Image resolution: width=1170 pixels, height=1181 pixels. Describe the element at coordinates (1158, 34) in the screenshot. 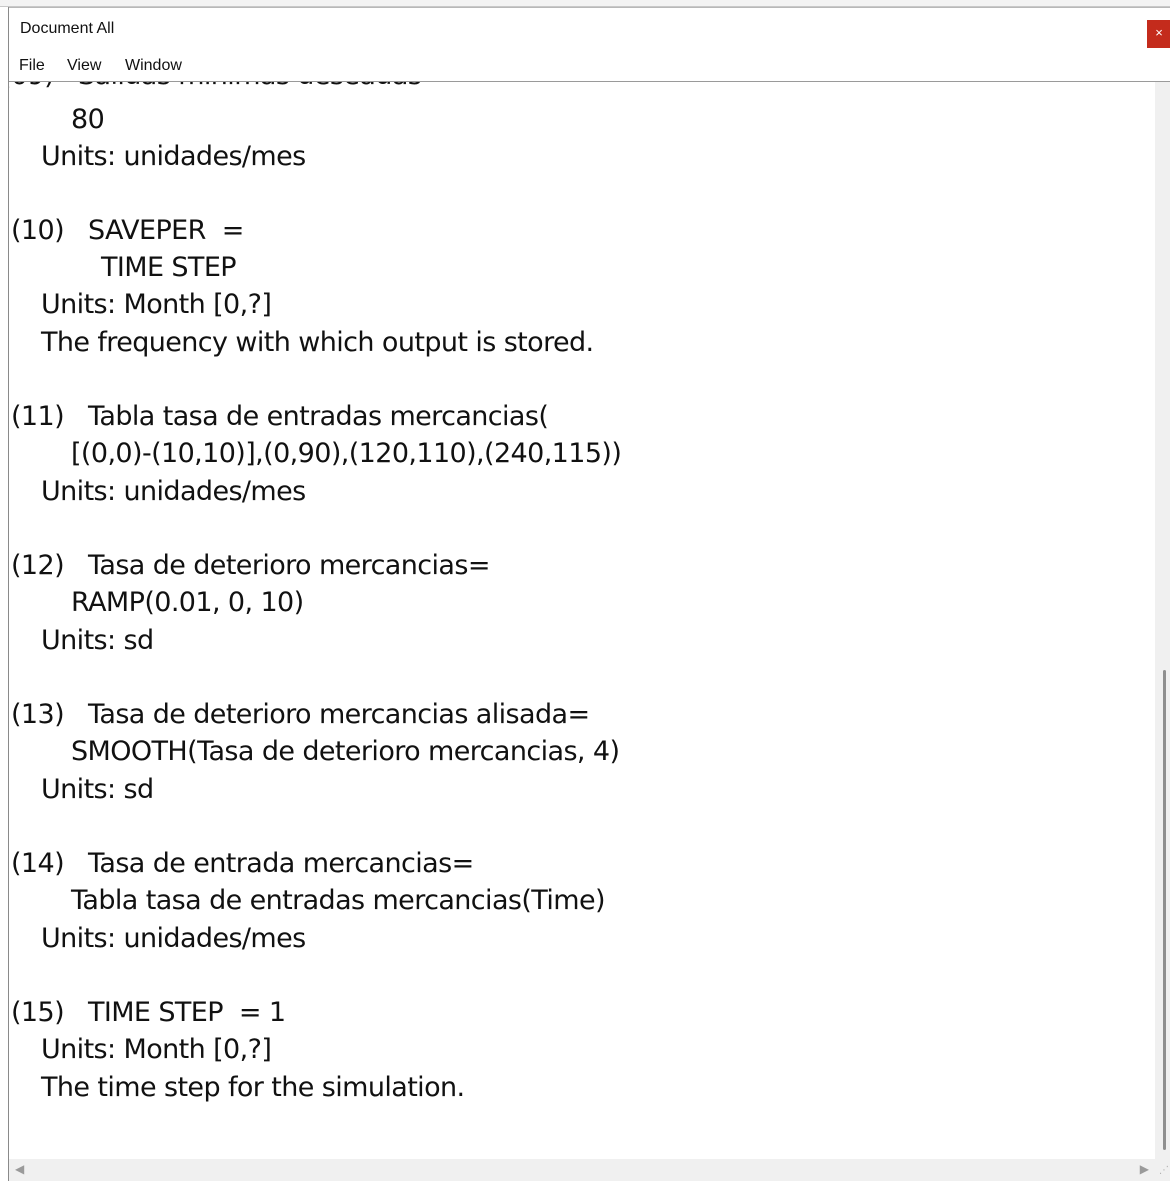

I see `close-button: ×` at that location.